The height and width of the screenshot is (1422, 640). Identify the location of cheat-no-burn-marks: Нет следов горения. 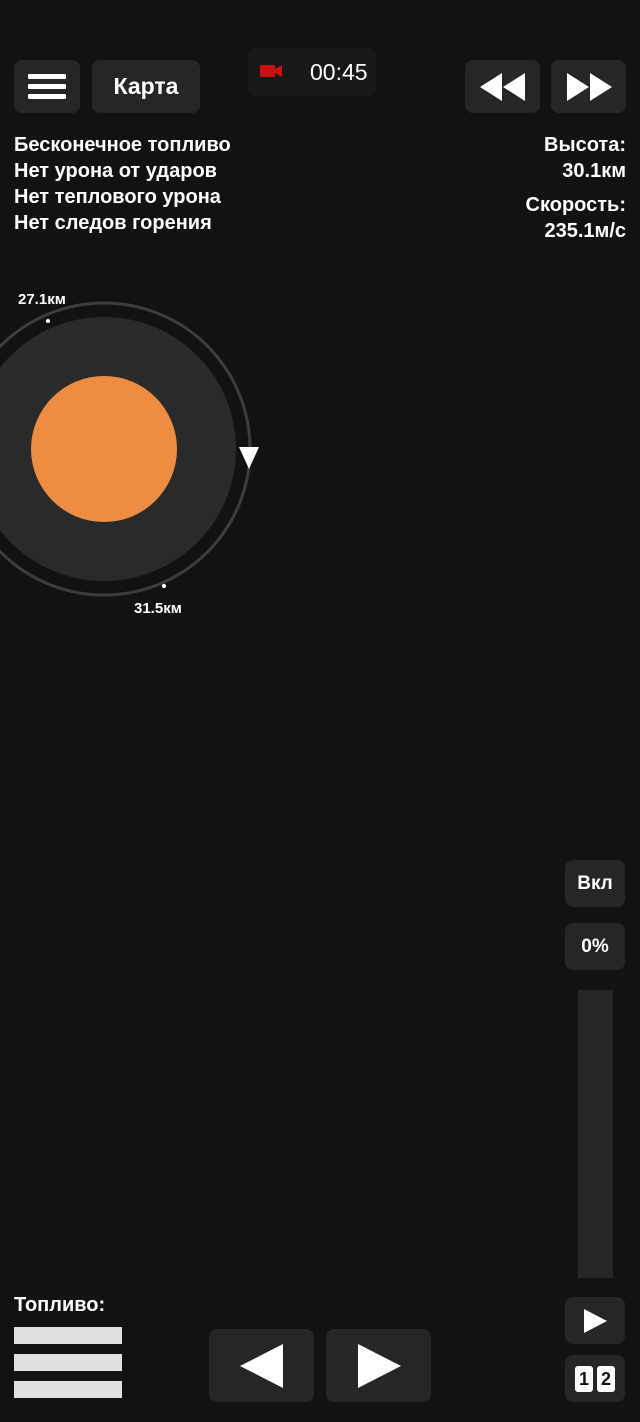
(113, 223).